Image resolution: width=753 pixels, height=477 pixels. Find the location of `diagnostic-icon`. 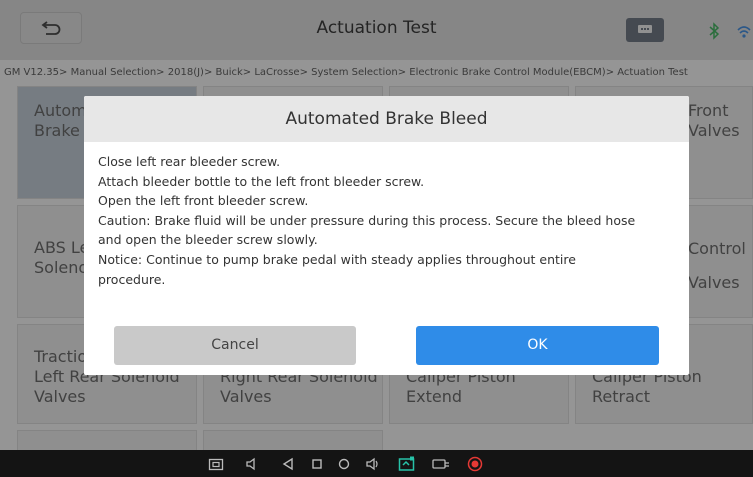

diagnostic-icon is located at coordinates (406, 463).